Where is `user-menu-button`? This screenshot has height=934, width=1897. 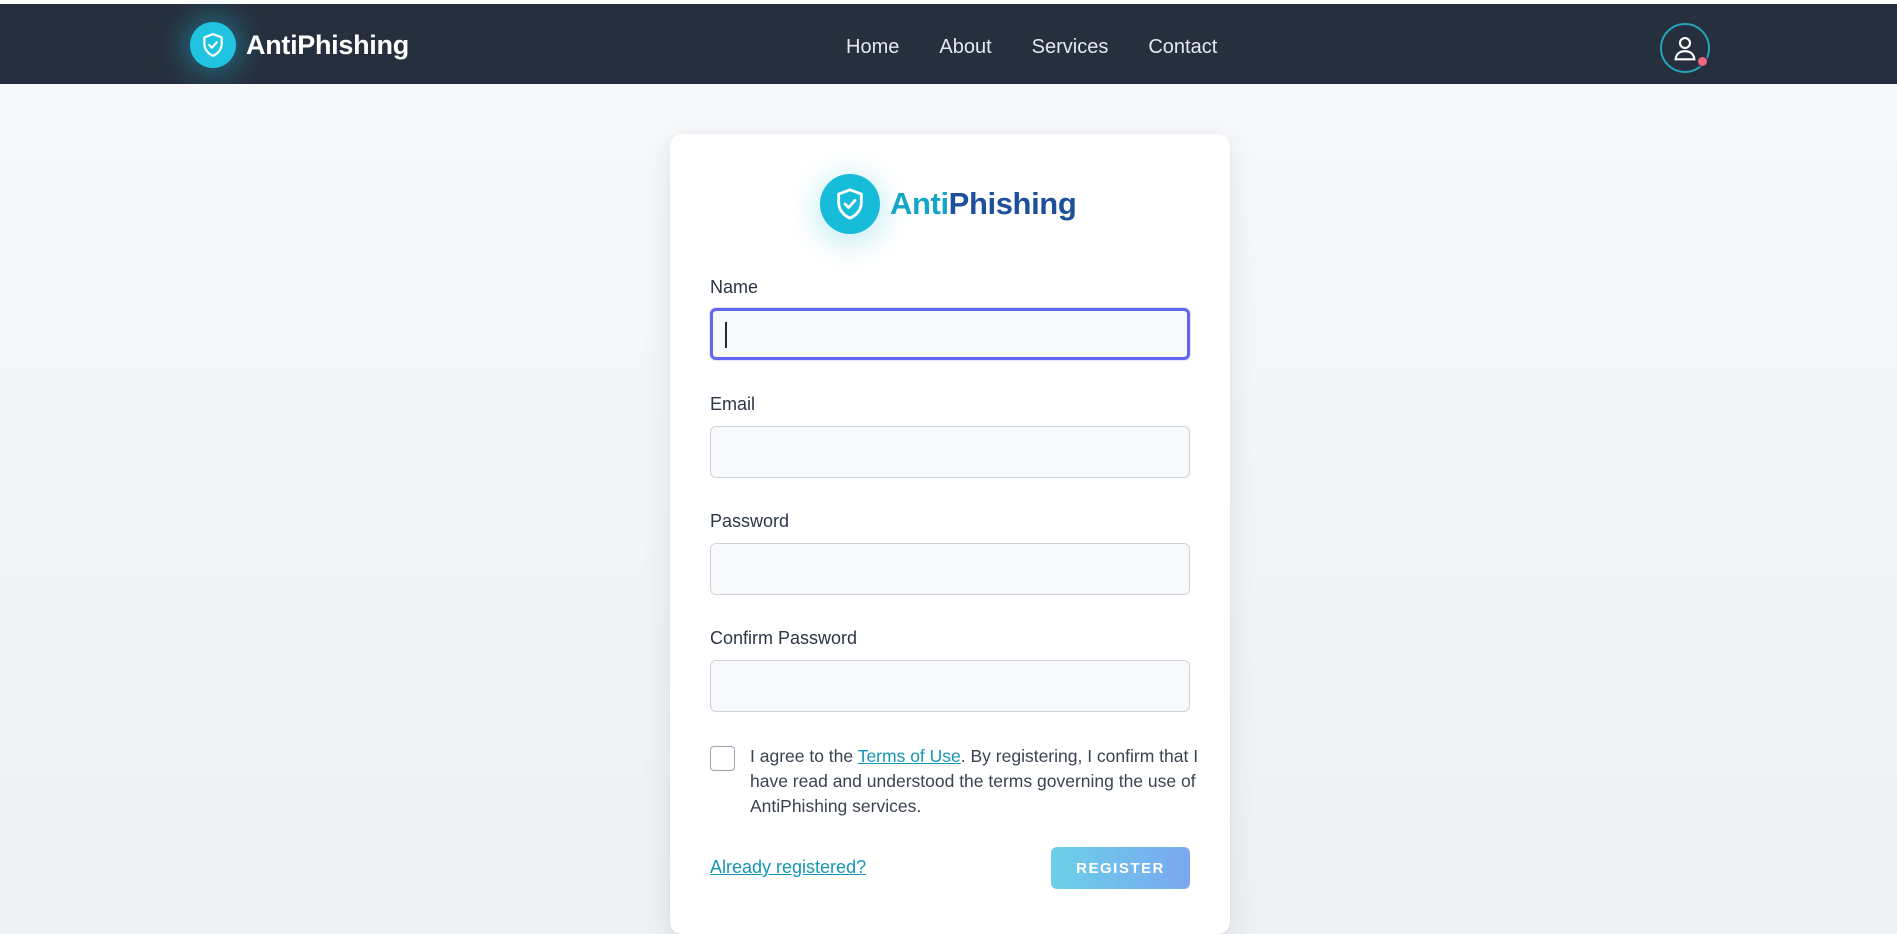
user-menu-button is located at coordinates (1685, 48).